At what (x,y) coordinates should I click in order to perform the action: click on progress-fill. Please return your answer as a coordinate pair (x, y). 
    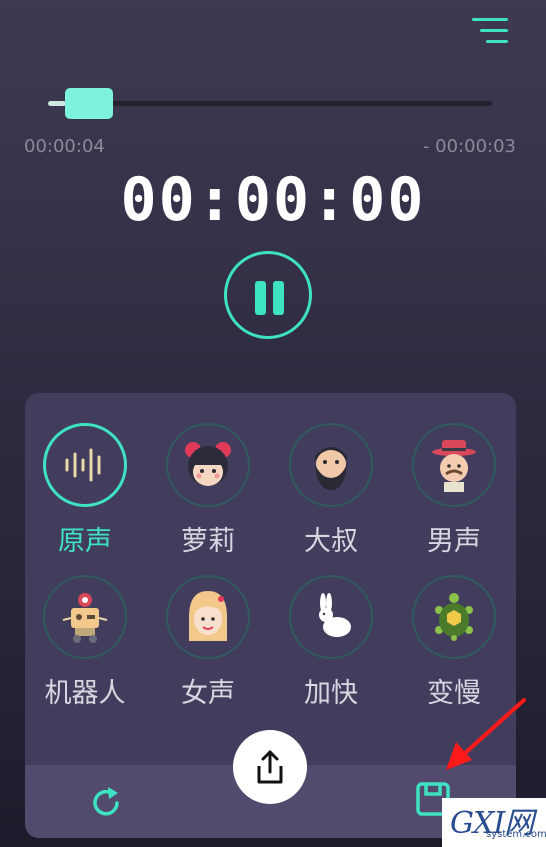
    Looking at the image, I should click on (57, 103).